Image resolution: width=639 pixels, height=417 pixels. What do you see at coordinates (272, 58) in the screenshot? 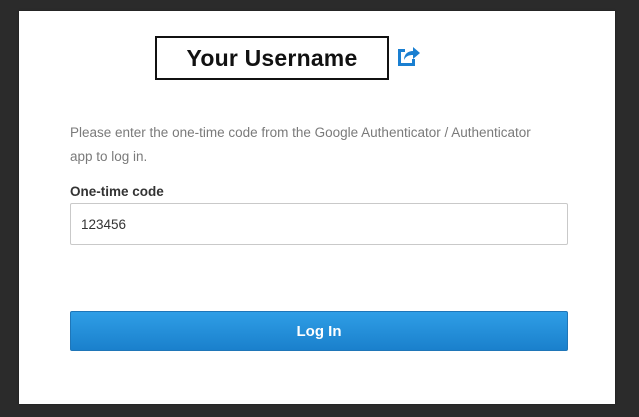
I see `username-display: Your Username` at bounding box center [272, 58].